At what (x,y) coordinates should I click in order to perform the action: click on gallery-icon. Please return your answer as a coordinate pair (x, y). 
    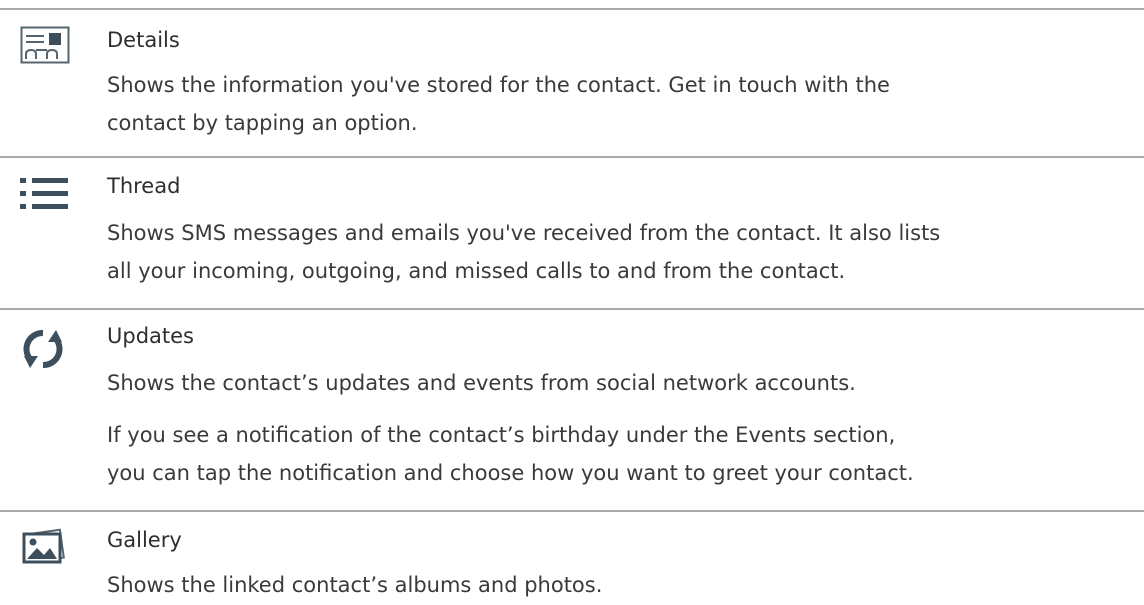
    Looking at the image, I should click on (44, 548).